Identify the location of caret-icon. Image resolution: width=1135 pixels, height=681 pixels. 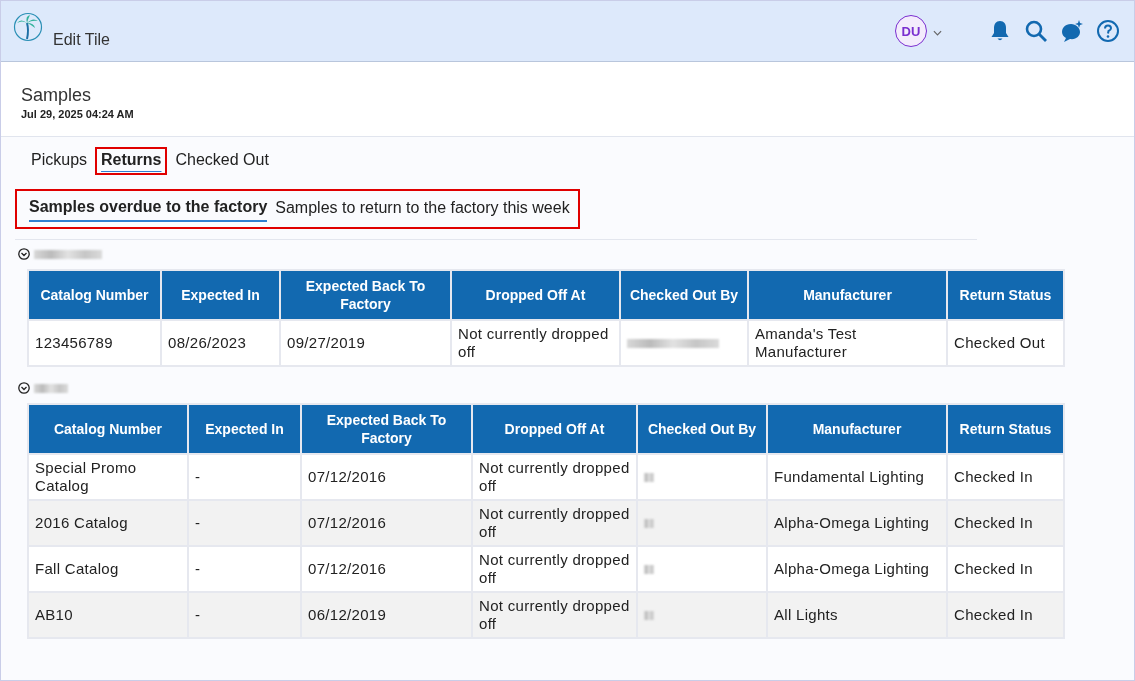
(937, 33).